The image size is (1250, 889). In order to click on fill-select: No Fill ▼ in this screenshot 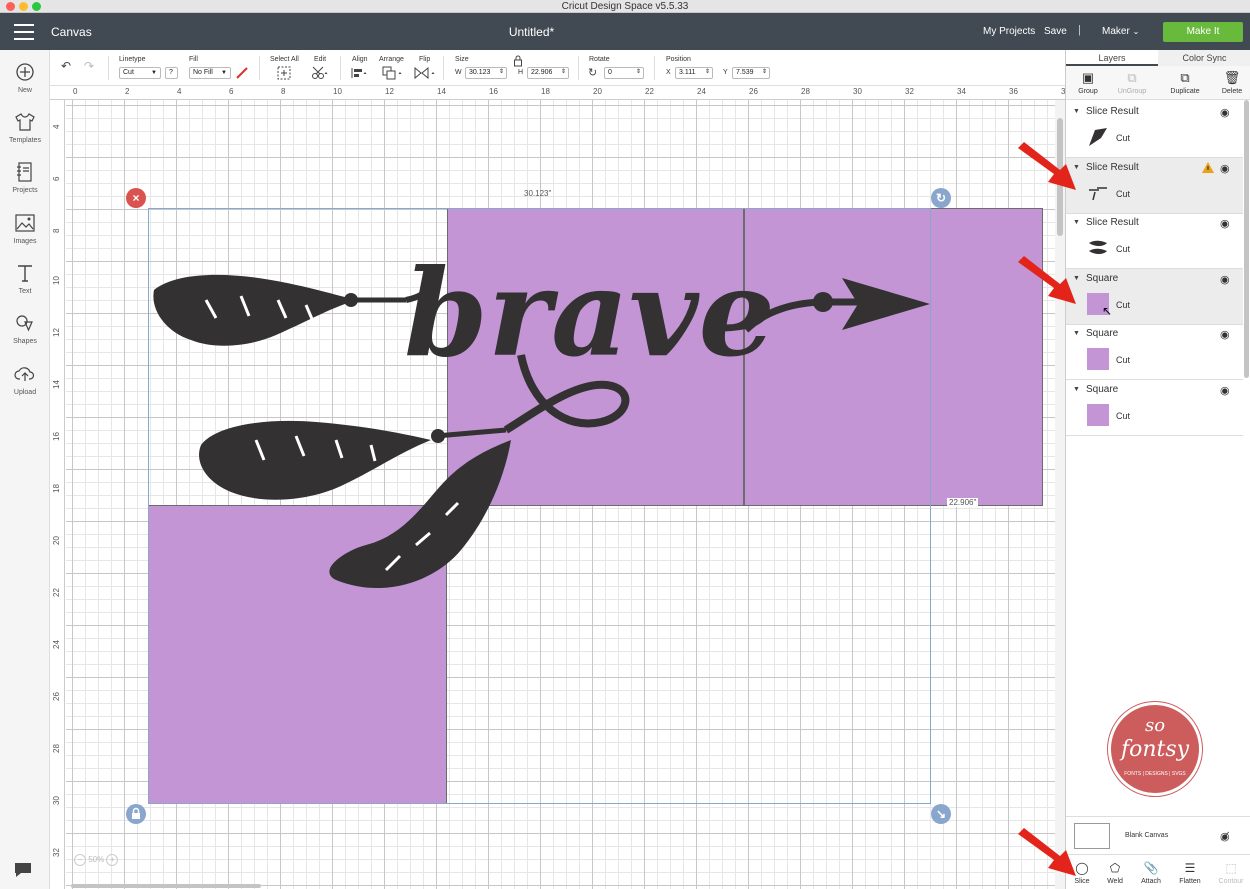, I will do `click(210, 73)`.